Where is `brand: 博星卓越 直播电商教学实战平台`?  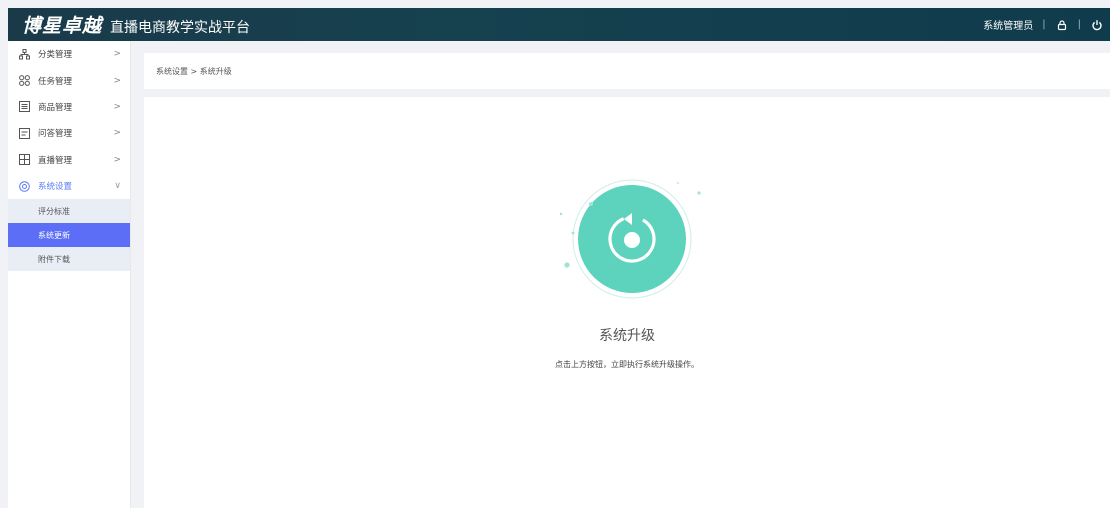 brand: 博星卓越 直播电商教学实战平台 is located at coordinates (136, 24).